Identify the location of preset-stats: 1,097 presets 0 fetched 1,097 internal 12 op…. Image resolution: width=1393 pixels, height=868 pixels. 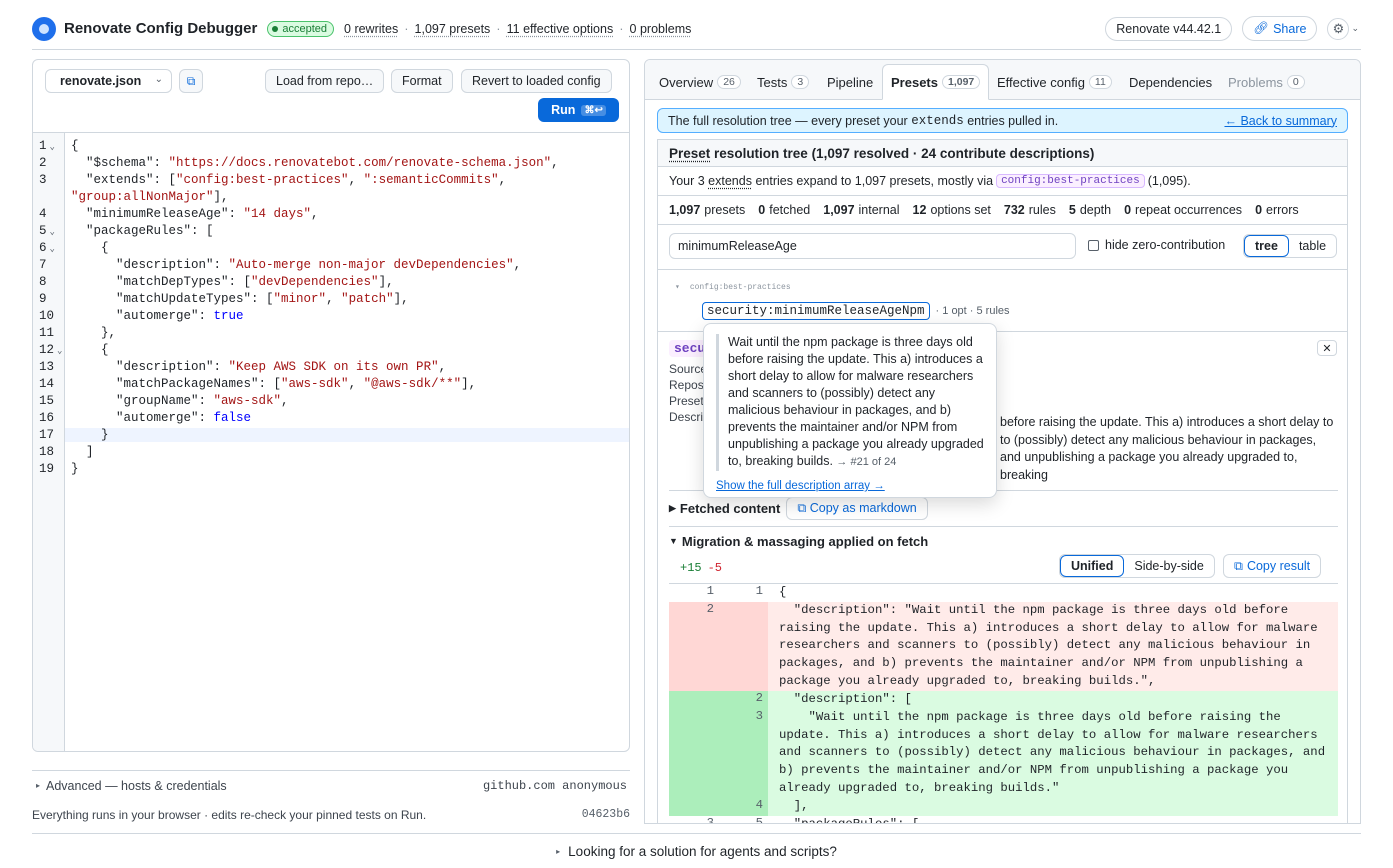
(1002, 210).